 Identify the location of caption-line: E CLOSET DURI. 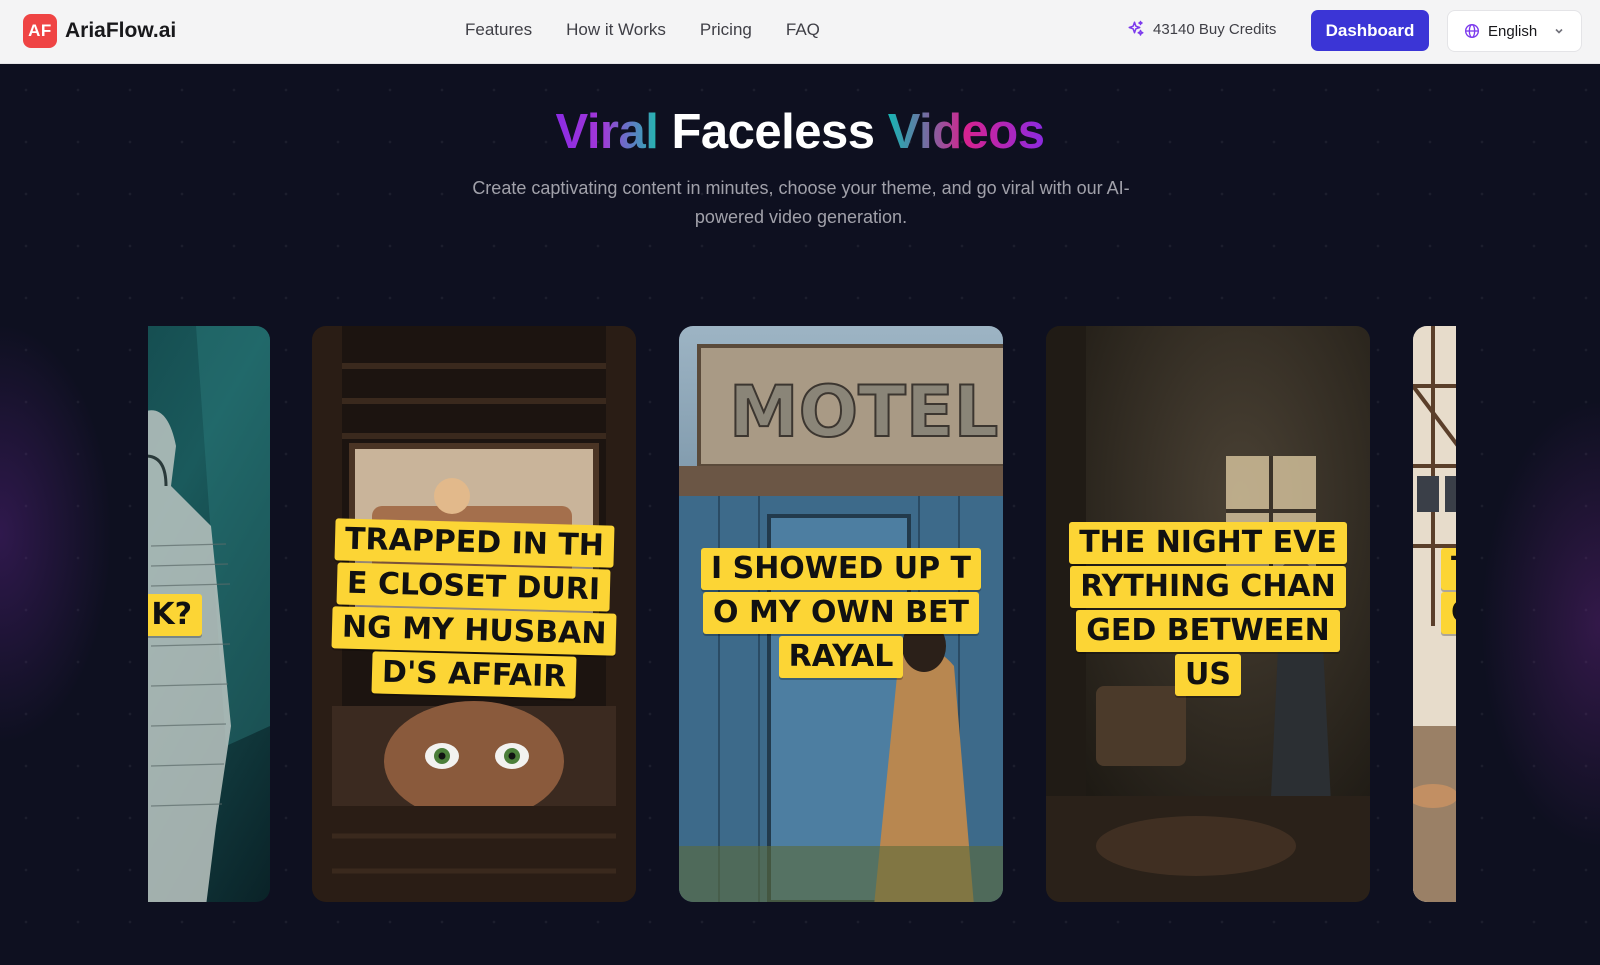
(474, 587).